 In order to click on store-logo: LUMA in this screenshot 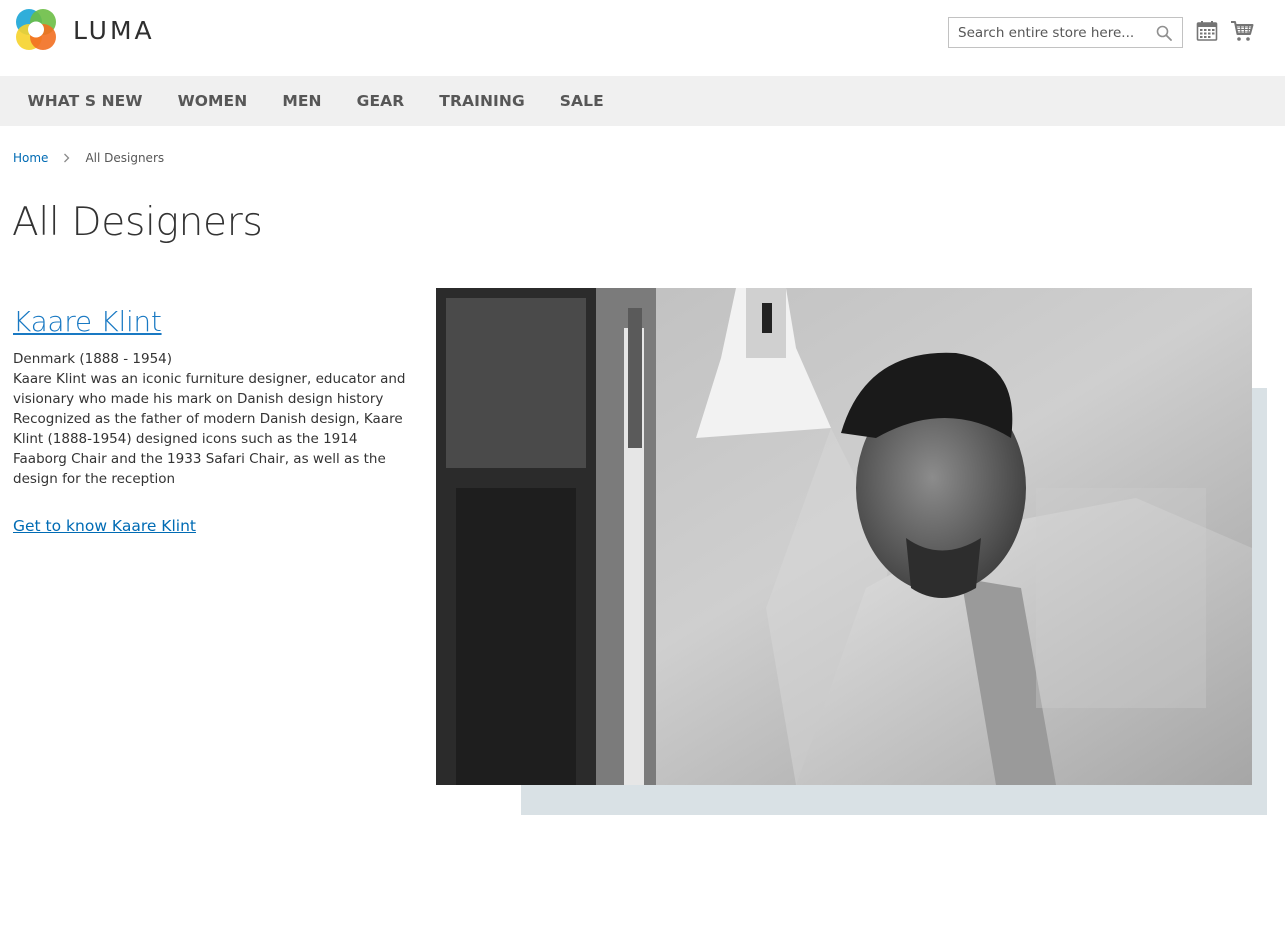, I will do `click(84, 30)`.